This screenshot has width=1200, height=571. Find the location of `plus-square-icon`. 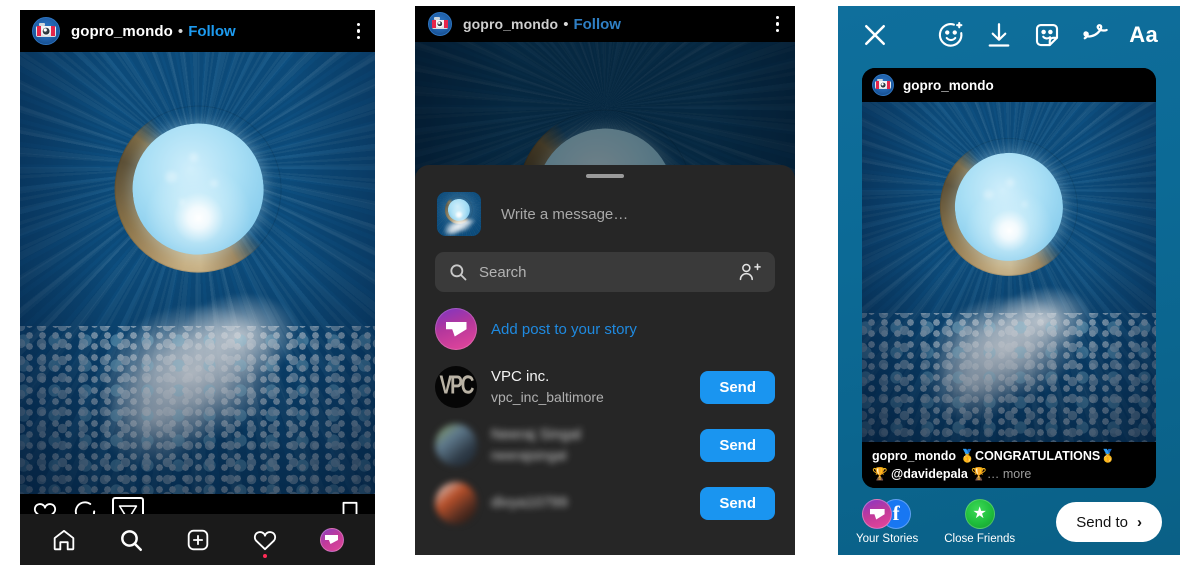

plus-square-icon is located at coordinates (198, 540).